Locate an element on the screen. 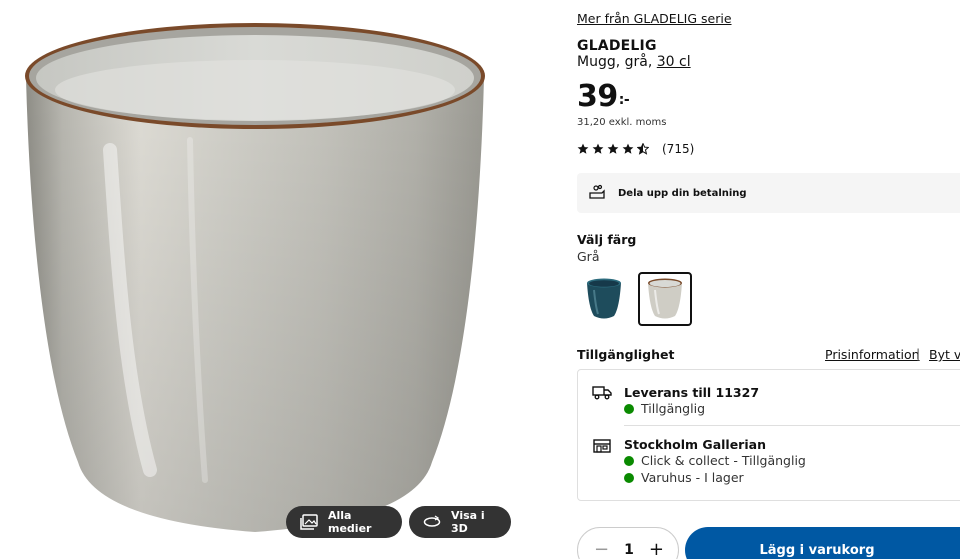  delivery-row: Leverans till 11327 Tillgänglig is located at coordinates (769, 397).